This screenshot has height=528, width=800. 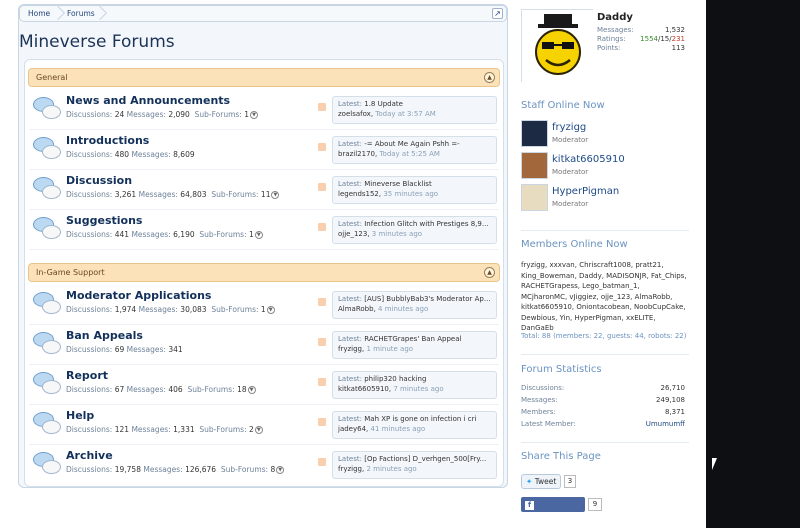 What do you see at coordinates (561, 369) in the screenshot?
I see `forum-statistics-heading: Forum Statistics` at bounding box center [561, 369].